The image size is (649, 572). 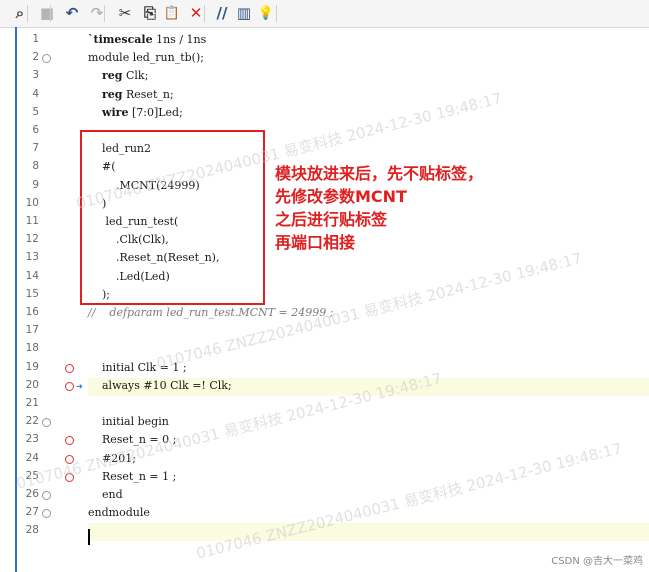 What do you see at coordinates (89, 537) in the screenshot?
I see `text-caret` at bounding box center [89, 537].